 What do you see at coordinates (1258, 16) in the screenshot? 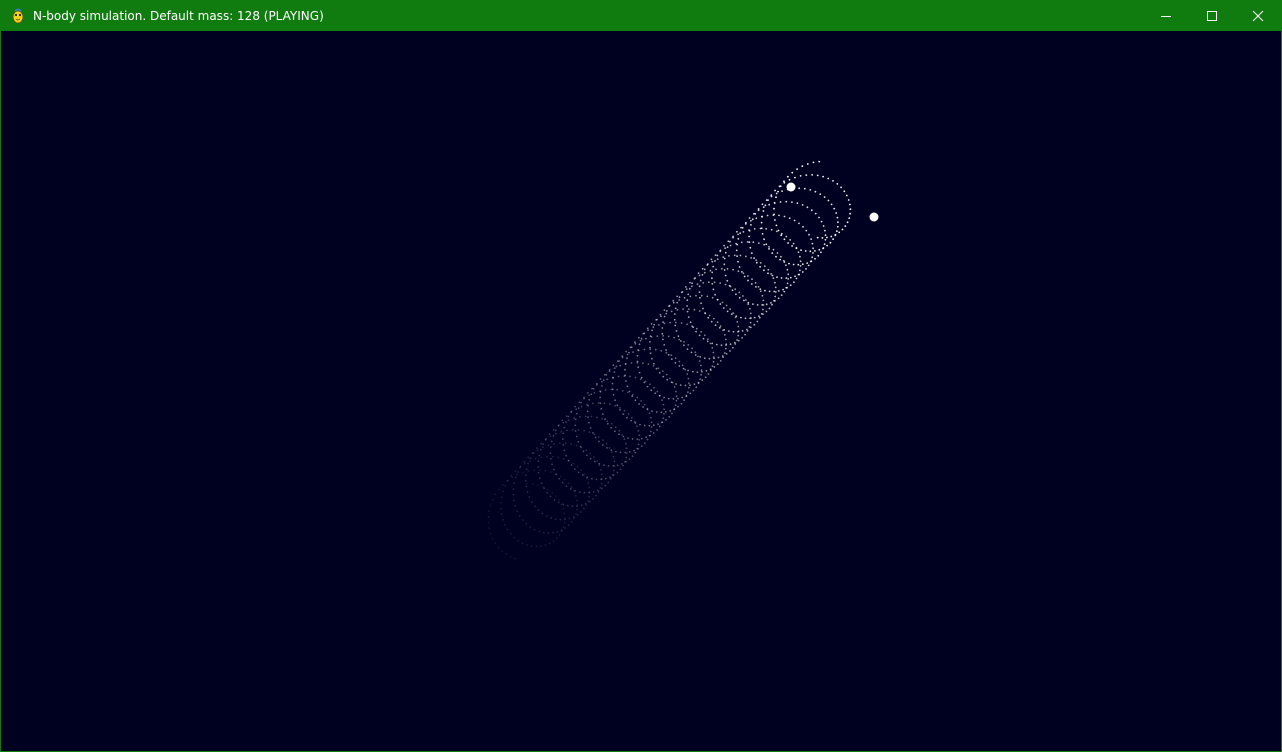
I see `close-button` at bounding box center [1258, 16].